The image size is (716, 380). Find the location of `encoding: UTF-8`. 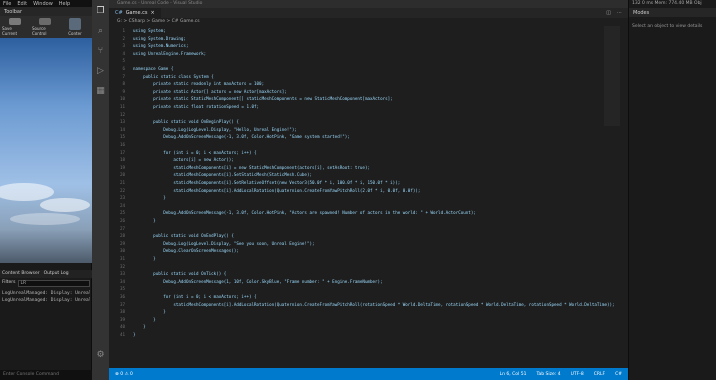

encoding: UTF-8 is located at coordinates (577, 374).